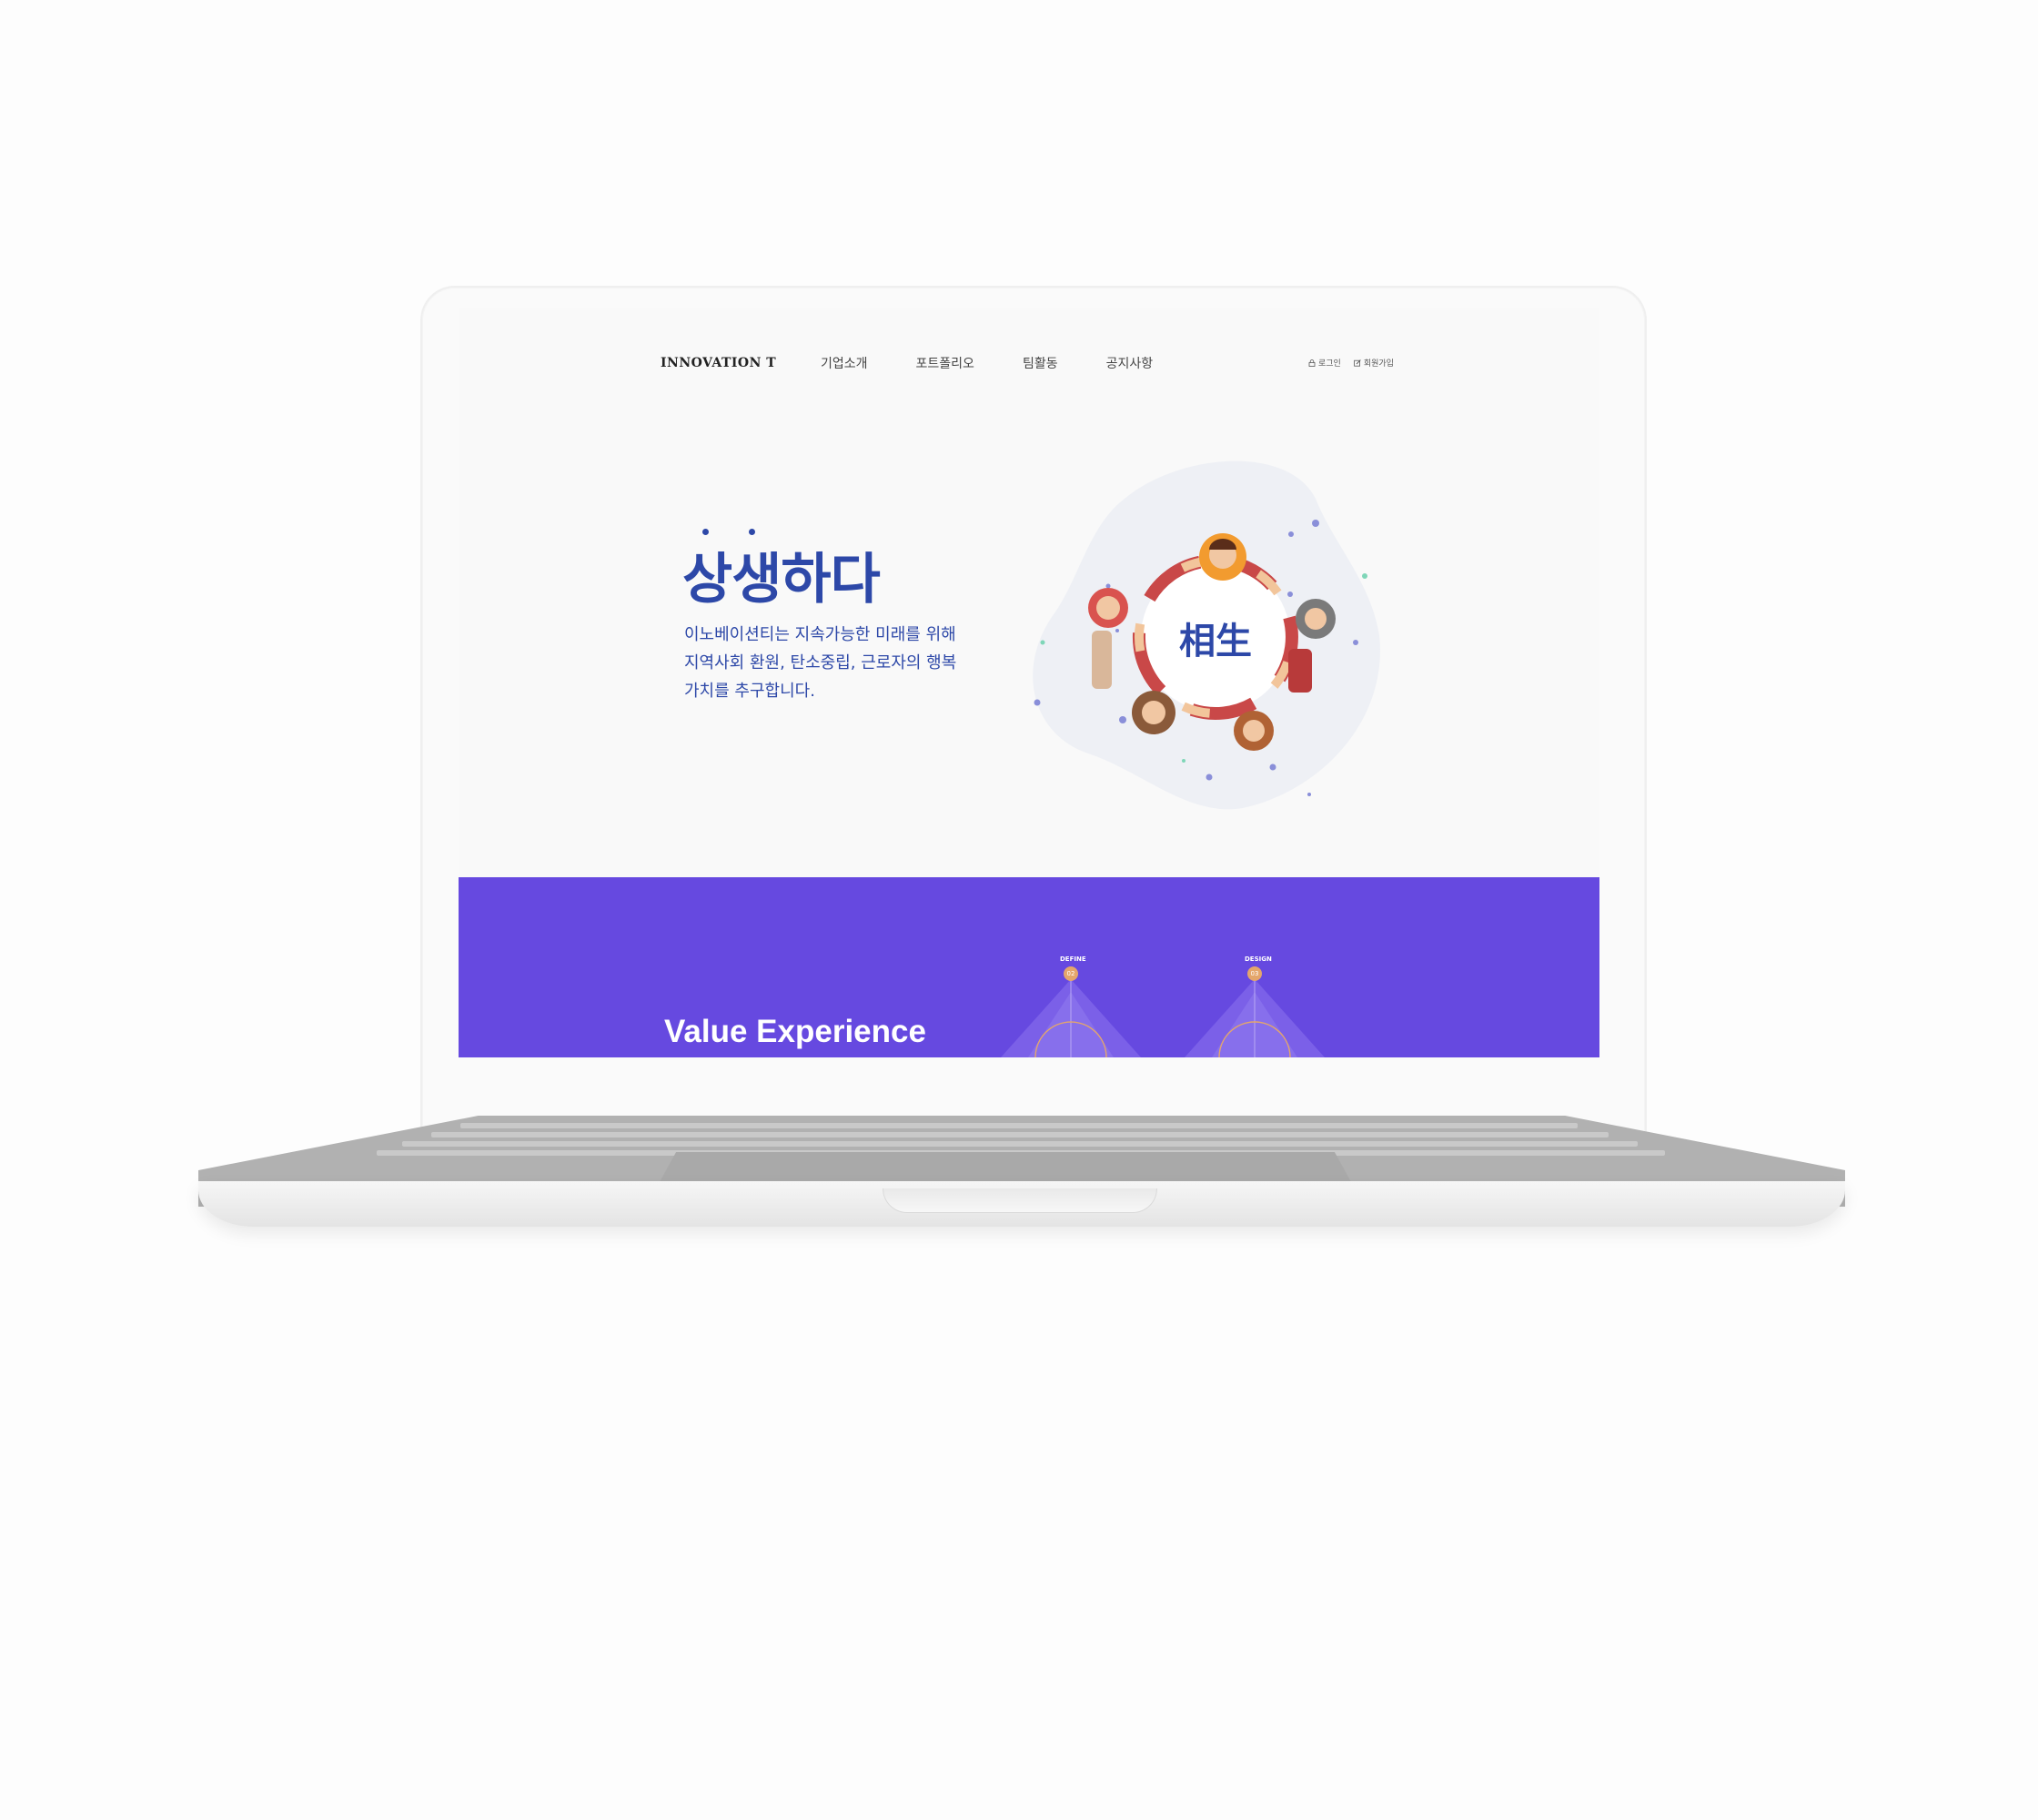 The width and height of the screenshot is (2038, 1820). I want to click on signup-link: 회원가입, so click(1374, 363).